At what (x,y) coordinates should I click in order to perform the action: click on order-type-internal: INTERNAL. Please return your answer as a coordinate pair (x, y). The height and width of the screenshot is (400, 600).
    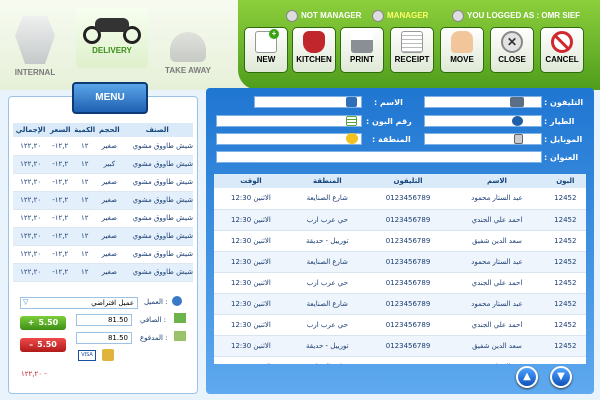
    Looking at the image, I should click on (35, 46).